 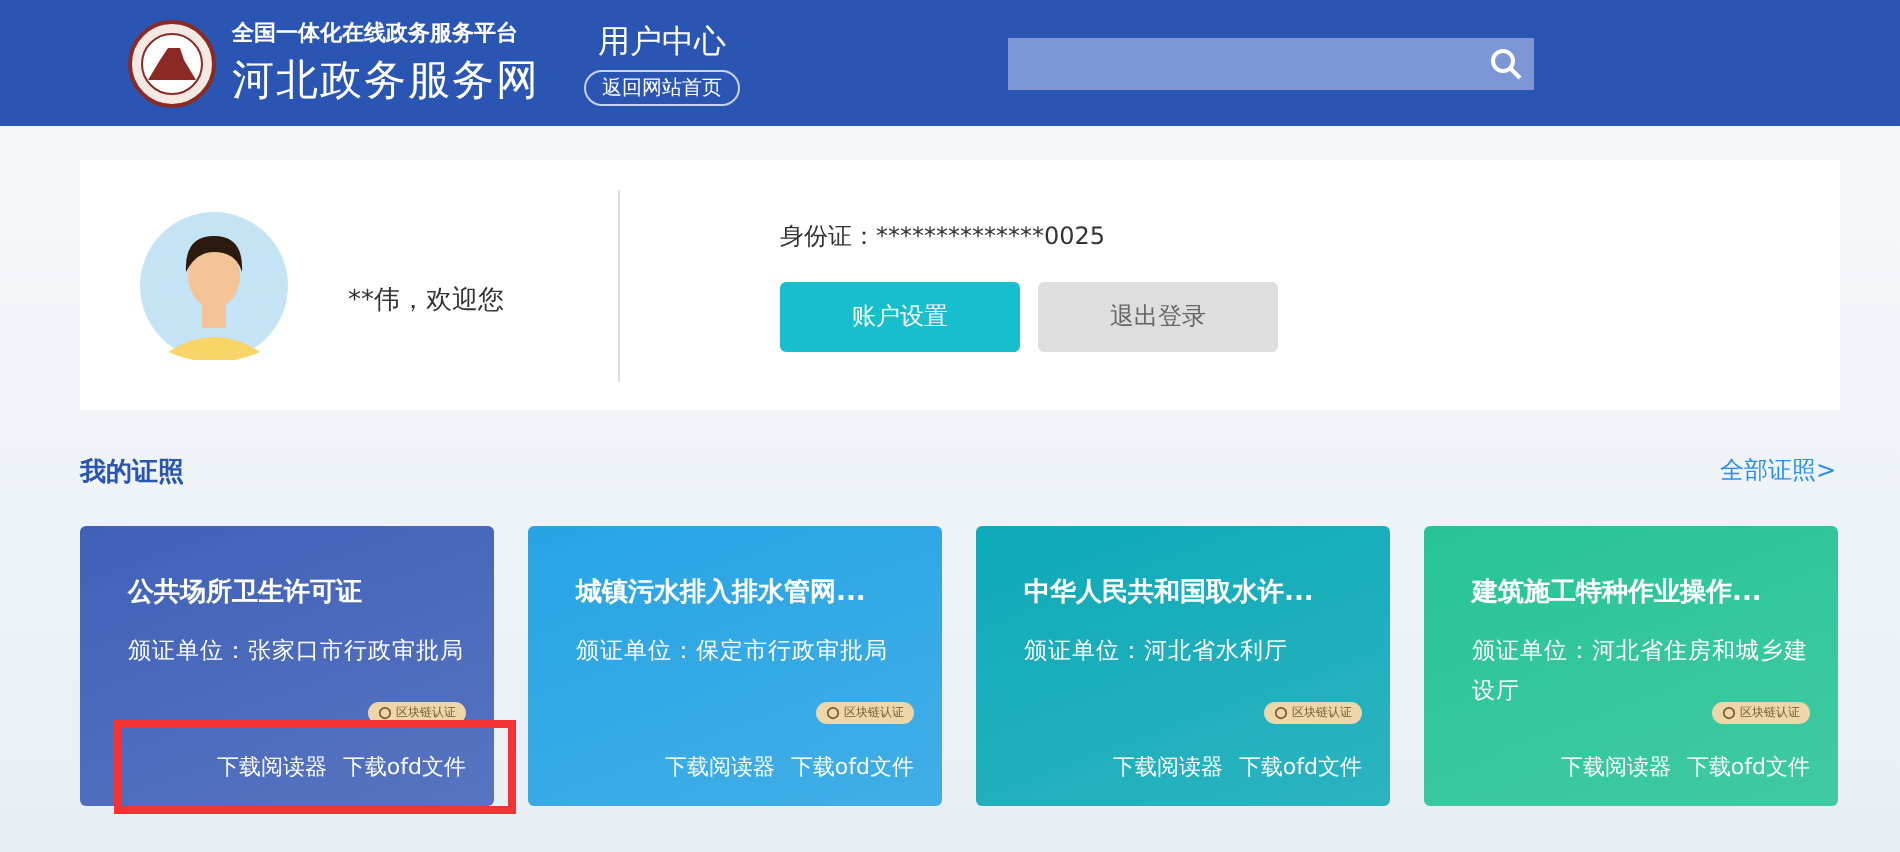 I want to click on issuer-text: 颁证单位：保定市行政审批局, so click(x=733, y=651).